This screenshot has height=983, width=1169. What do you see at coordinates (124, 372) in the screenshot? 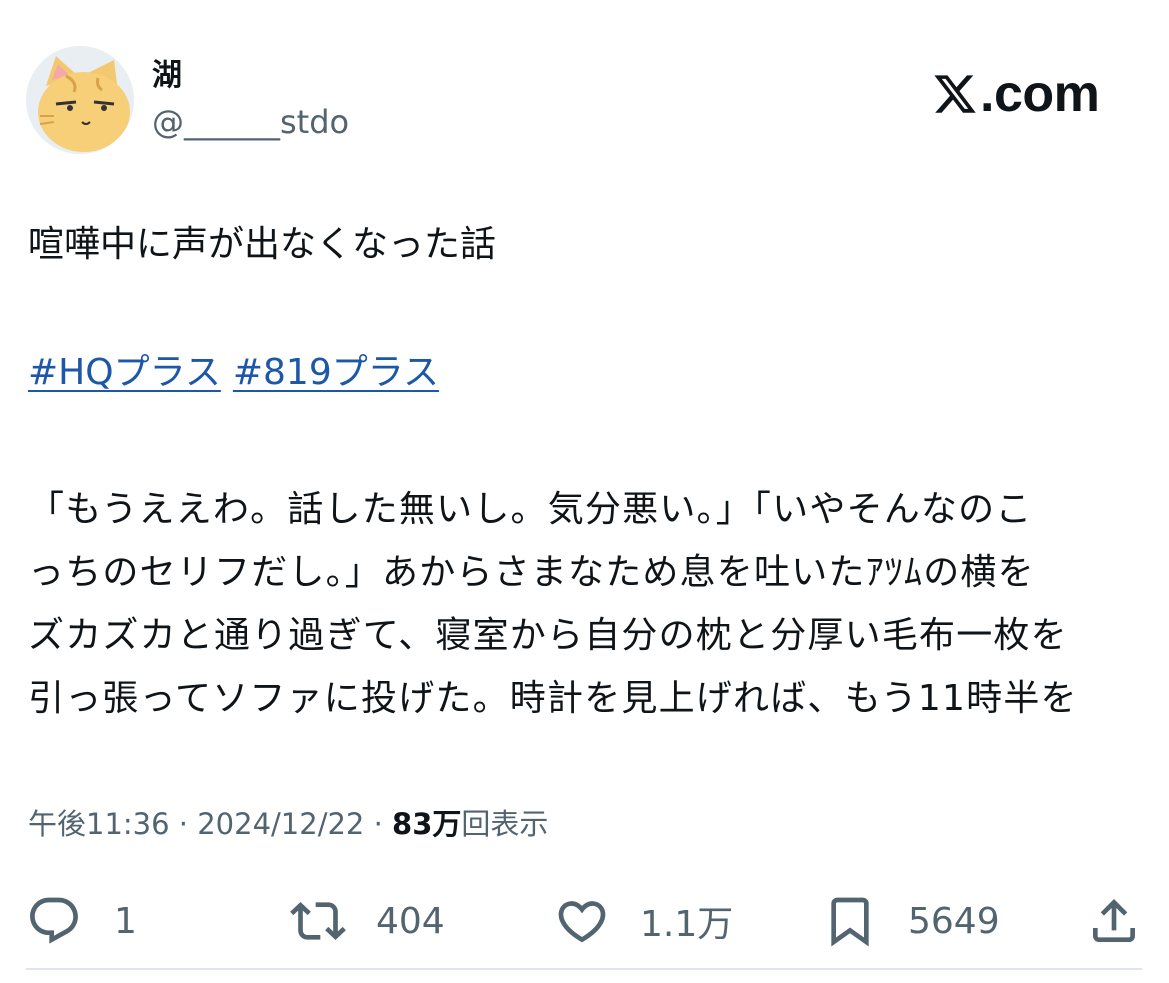
I see `hashtag-link: #HQプラス` at bounding box center [124, 372].